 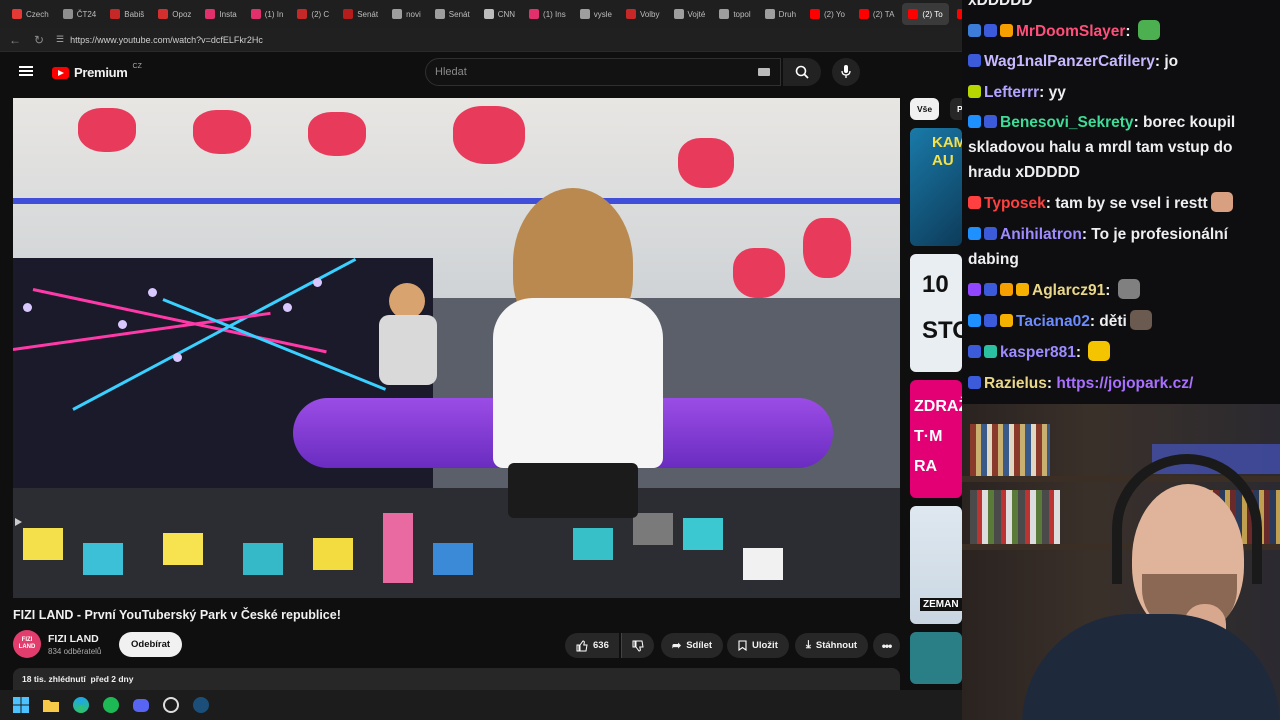 I want to click on tab-label: (2) C, so click(x=320, y=14).